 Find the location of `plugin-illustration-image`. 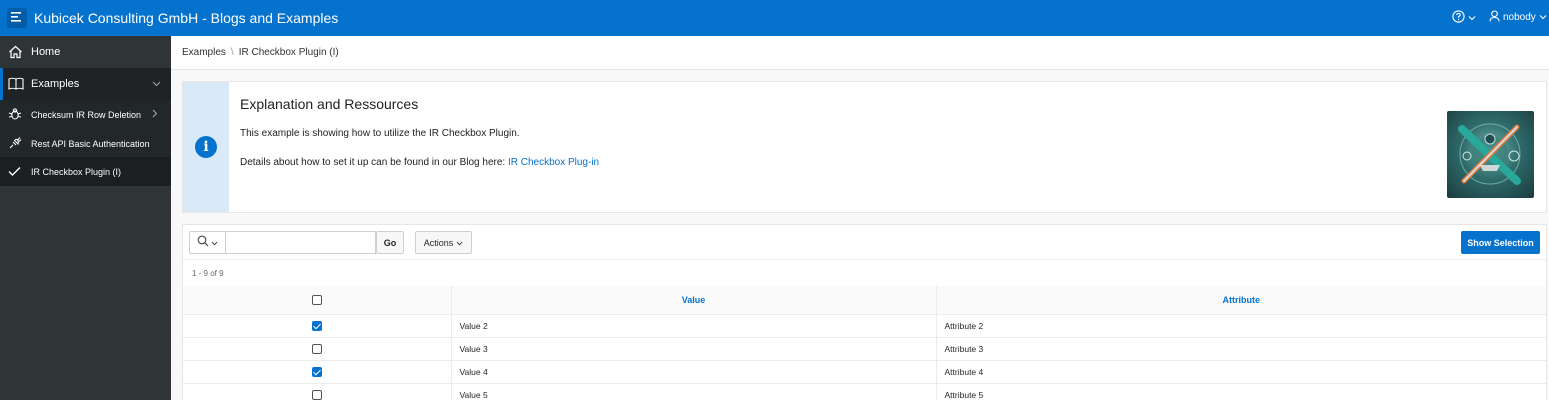

plugin-illustration-image is located at coordinates (1490, 154).